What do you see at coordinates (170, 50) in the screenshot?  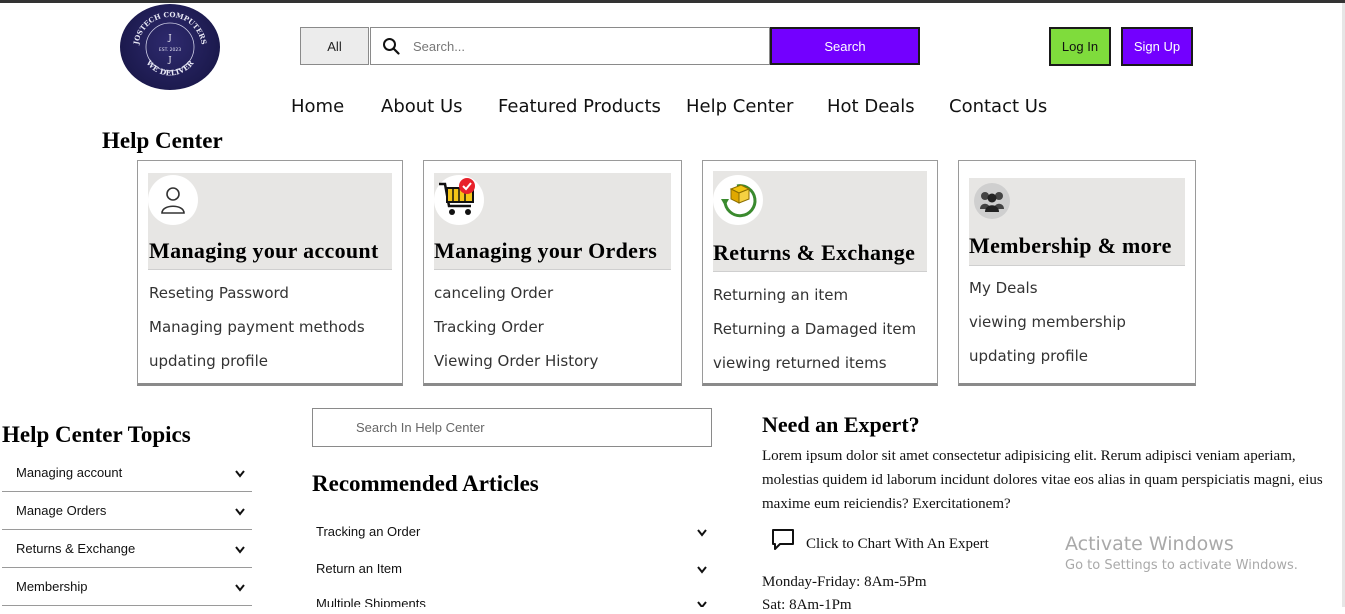 I see `logo-est-text: EST. 2023` at bounding box center [170, 50].